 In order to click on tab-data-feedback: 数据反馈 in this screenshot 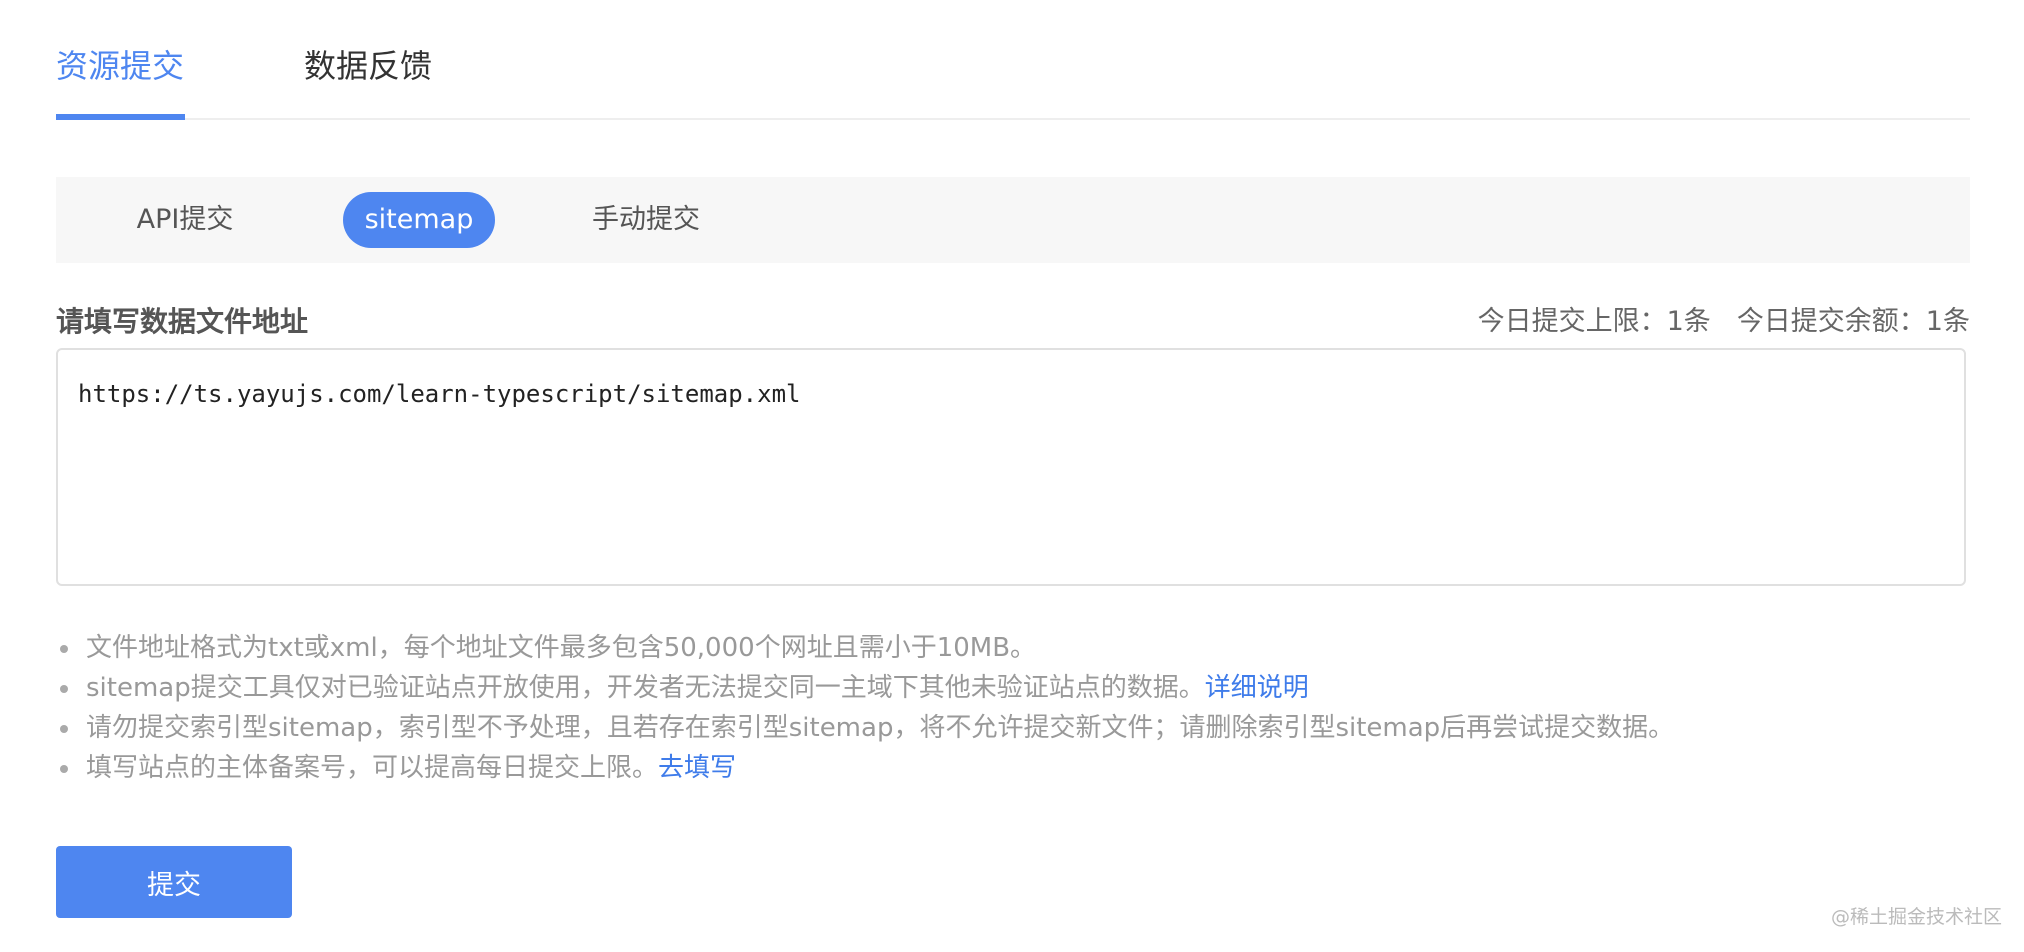, I will do `click(368, 66)`.